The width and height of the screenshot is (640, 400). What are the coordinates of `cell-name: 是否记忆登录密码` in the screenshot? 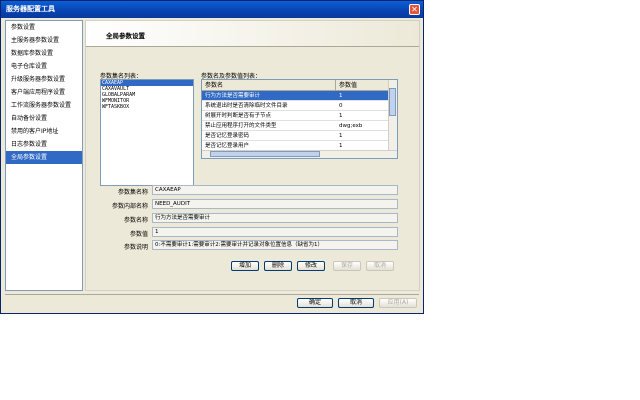 It's located at (269, 136).